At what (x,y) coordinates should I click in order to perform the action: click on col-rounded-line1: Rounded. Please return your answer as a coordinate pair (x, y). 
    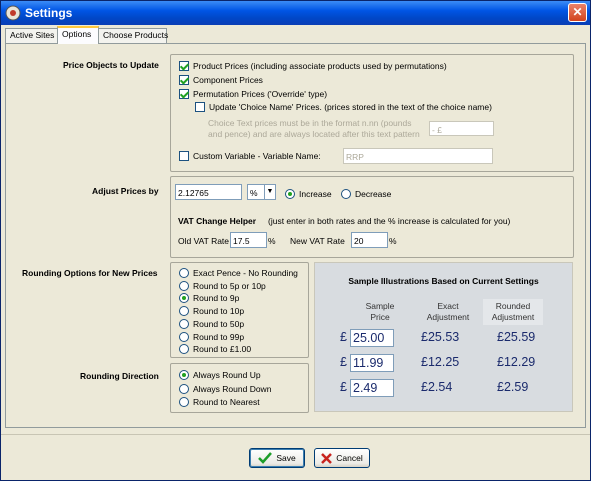
    Looking at the image, I should click on (513, 306).